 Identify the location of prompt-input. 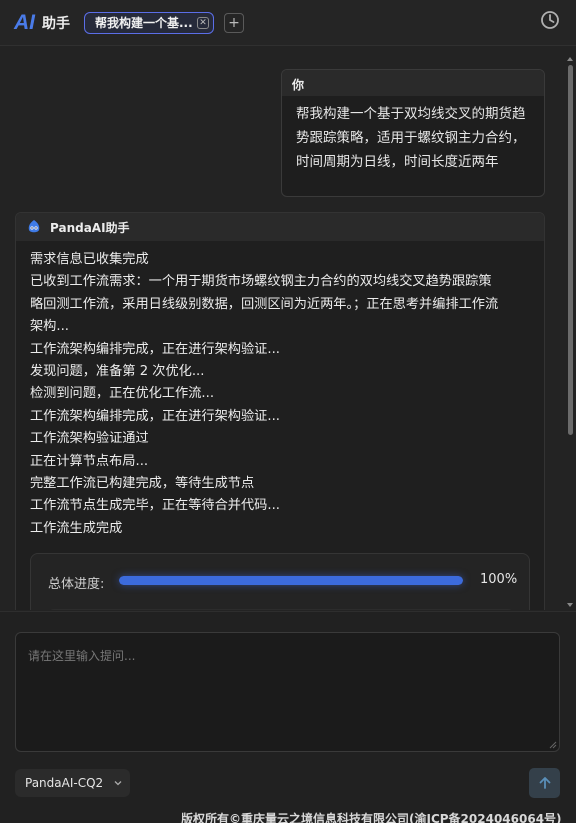
(287, 692).